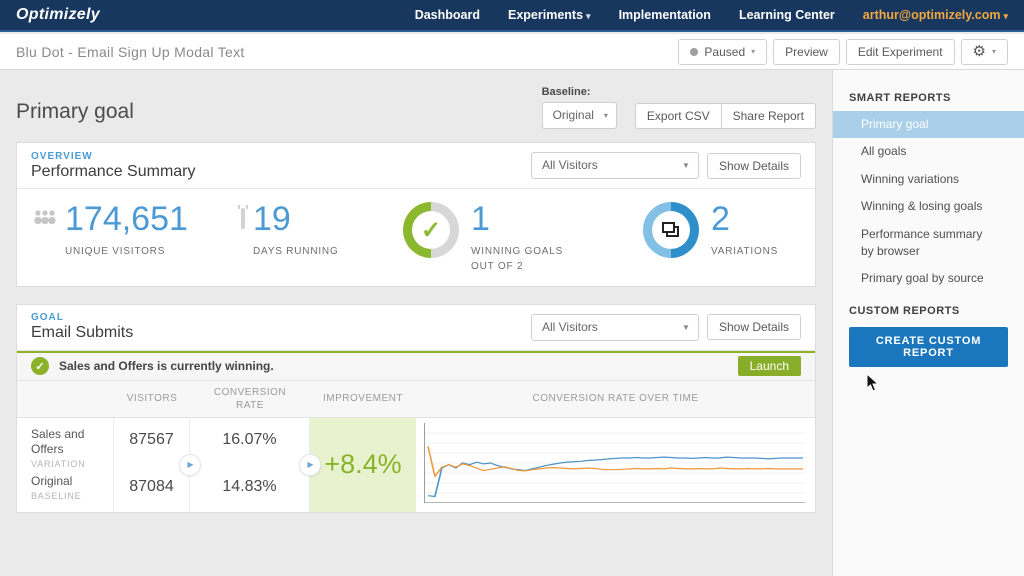 Image resolution: width=1024 pixels, height=576 pixels. Describe the element at coordinates (152, 399) in the screenshot. I see `column-header-visitors: VISITORS` at that location.